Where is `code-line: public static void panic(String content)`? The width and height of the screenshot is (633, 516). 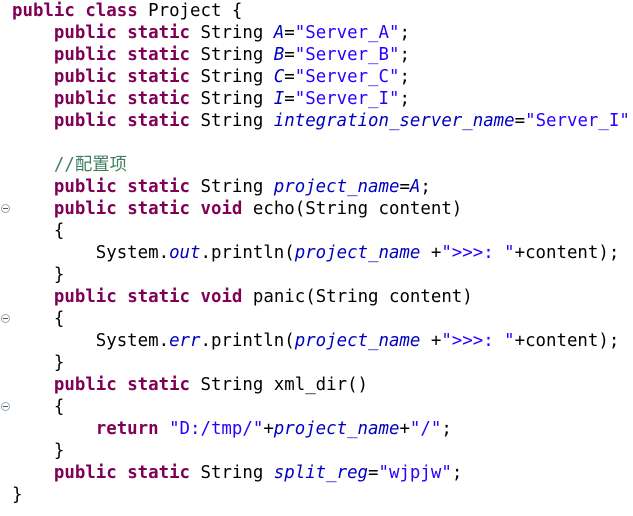
code-line: public static void panic(String content) is located at coordinates (242, 297).